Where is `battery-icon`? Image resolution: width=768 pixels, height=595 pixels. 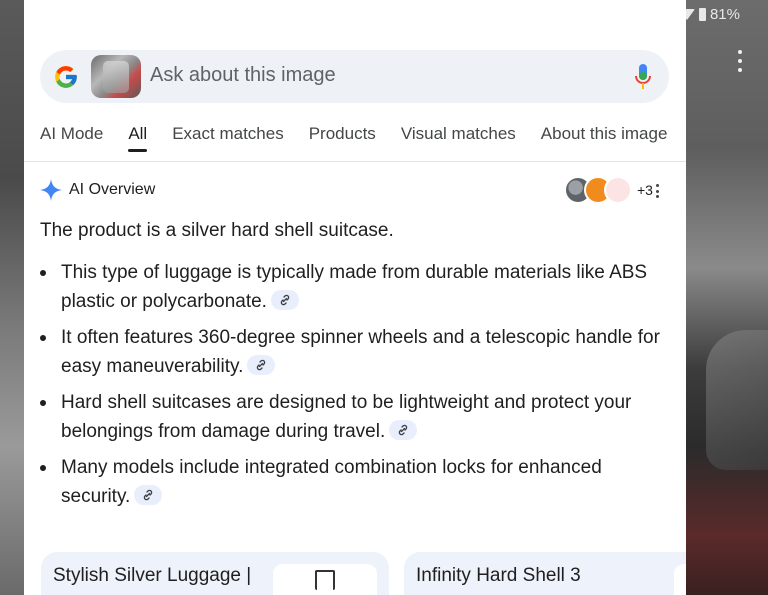
battery-icon is located at coordinates (702, 14).